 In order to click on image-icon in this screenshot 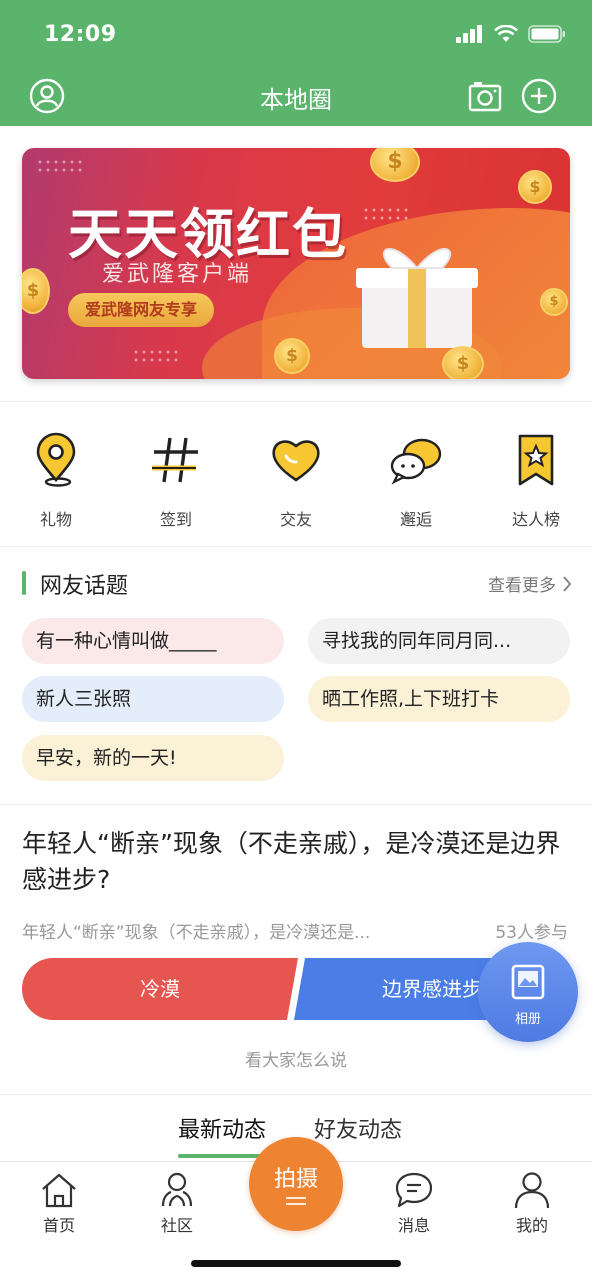, I will do `click(528, 982)`.